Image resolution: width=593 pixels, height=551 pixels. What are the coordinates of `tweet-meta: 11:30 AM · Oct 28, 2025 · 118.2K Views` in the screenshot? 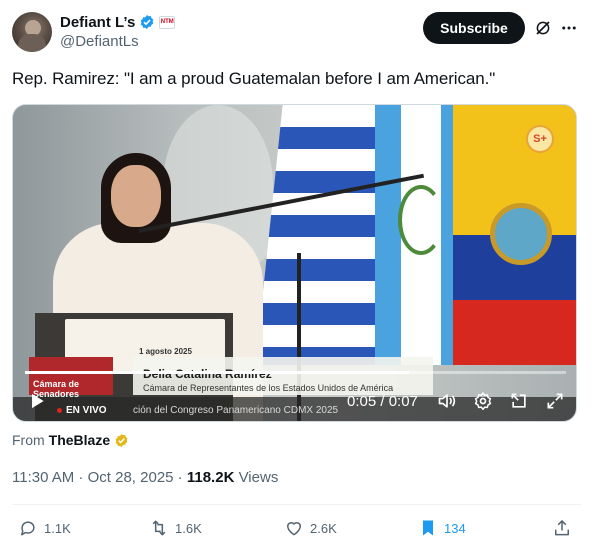 It's located at (145, 477).